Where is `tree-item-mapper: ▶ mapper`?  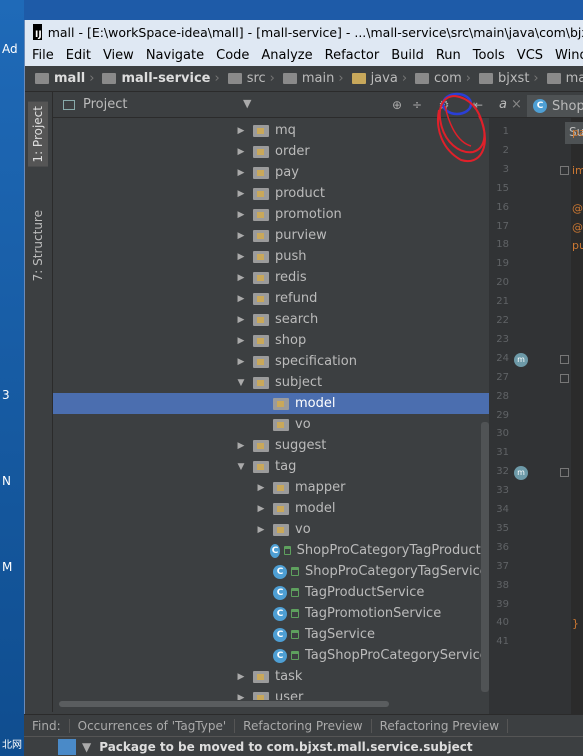 tree-item-mapper: ▶ mapper is located at coordinates (271, 487).